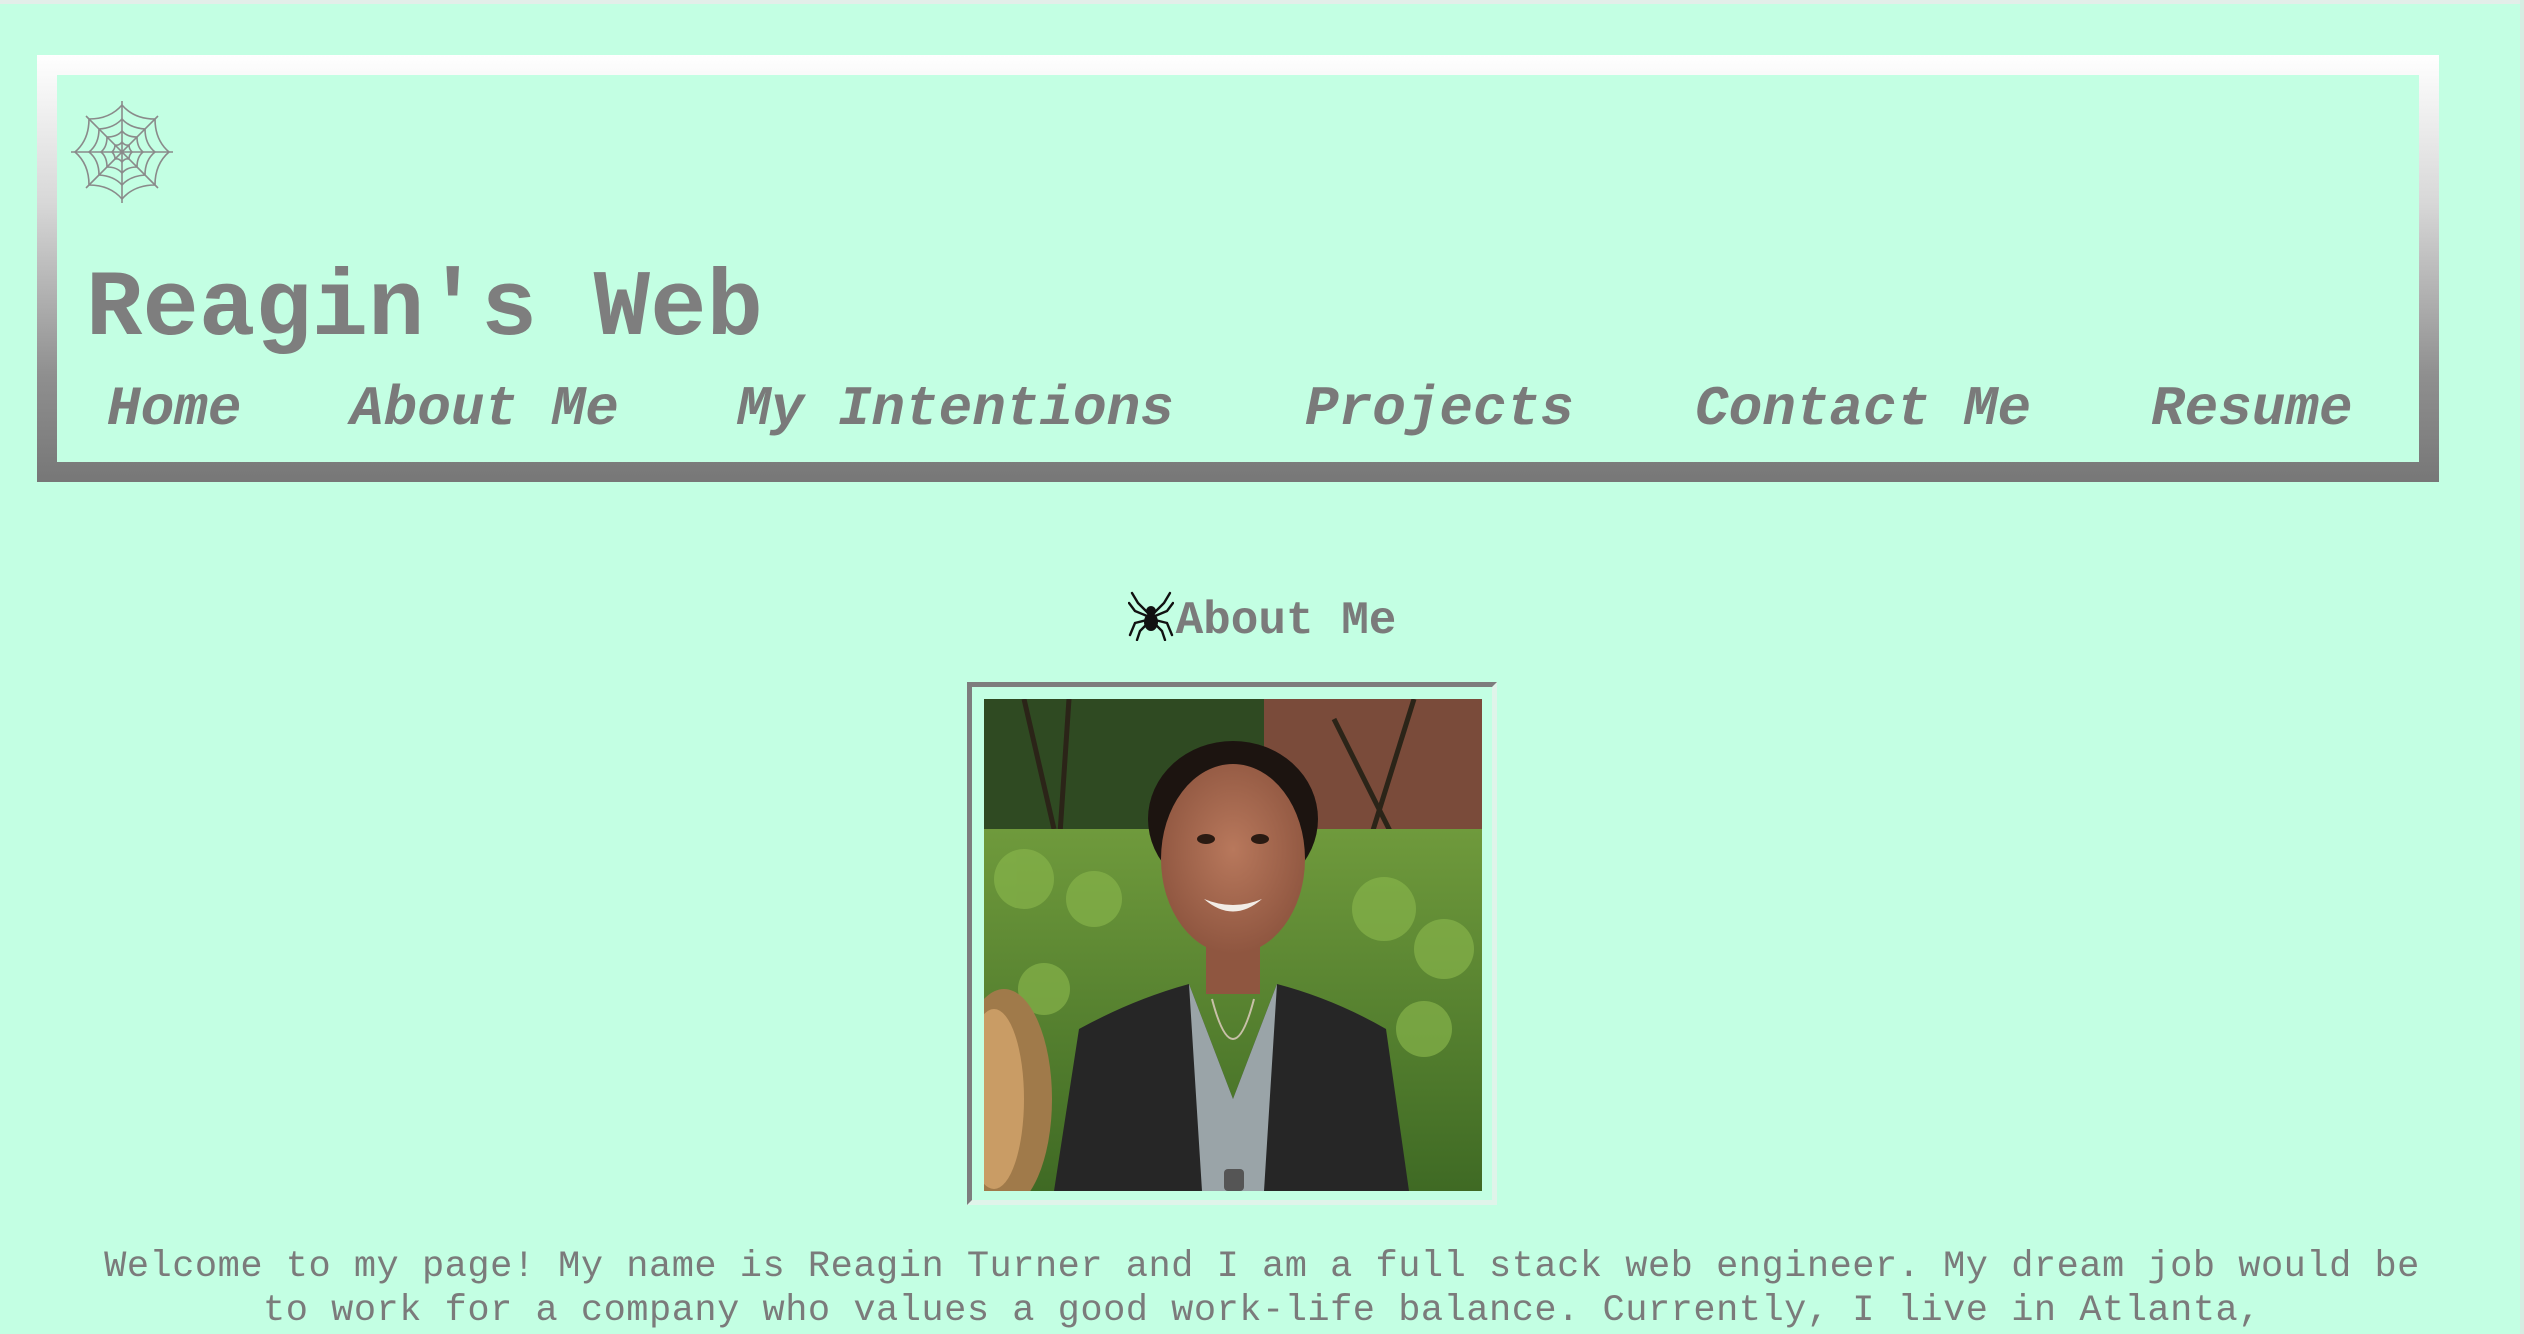 The height and width of the screenshot is (1334, 2524). What do you see at coordinates (1150, 616) in the screenshot?
I see `spider-icon` at bounding box center [1150, 616].